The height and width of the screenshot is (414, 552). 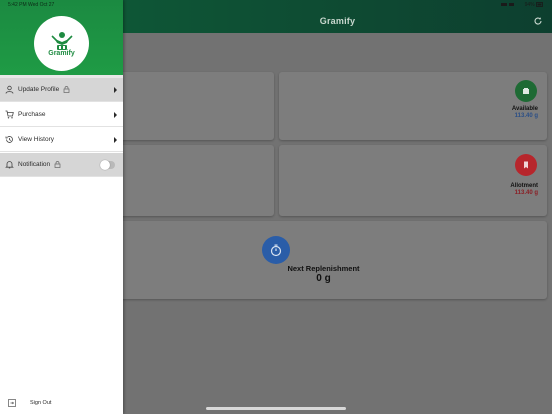 What do you see at coordinates (9, 90) in the screenshot?
I see `user-icon` at bounding box center [9, 90].